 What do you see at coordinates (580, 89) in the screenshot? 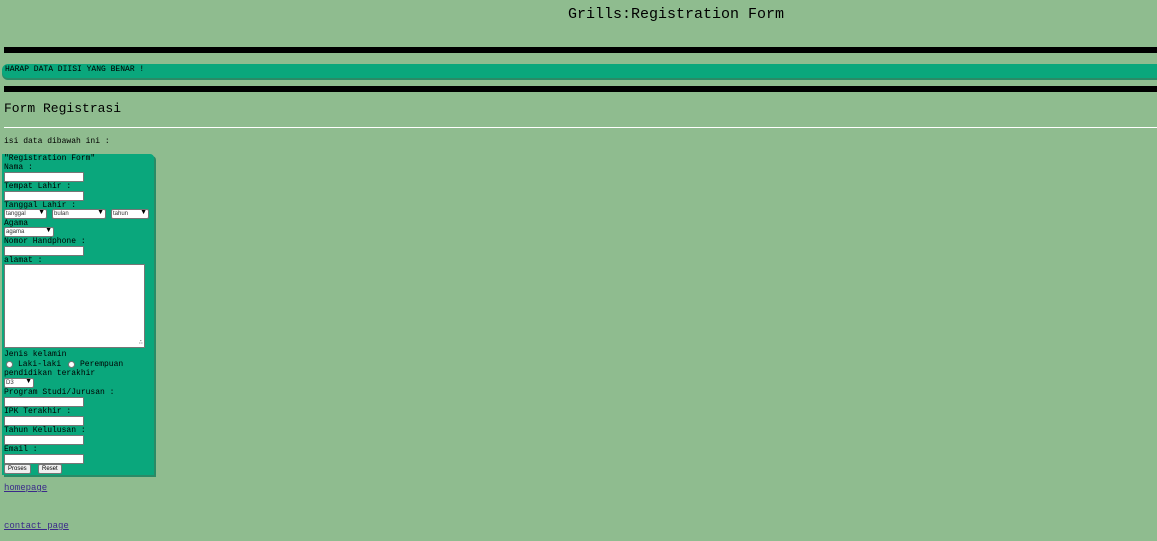
I see `bottom-divider` at bounding box center [580, 89].